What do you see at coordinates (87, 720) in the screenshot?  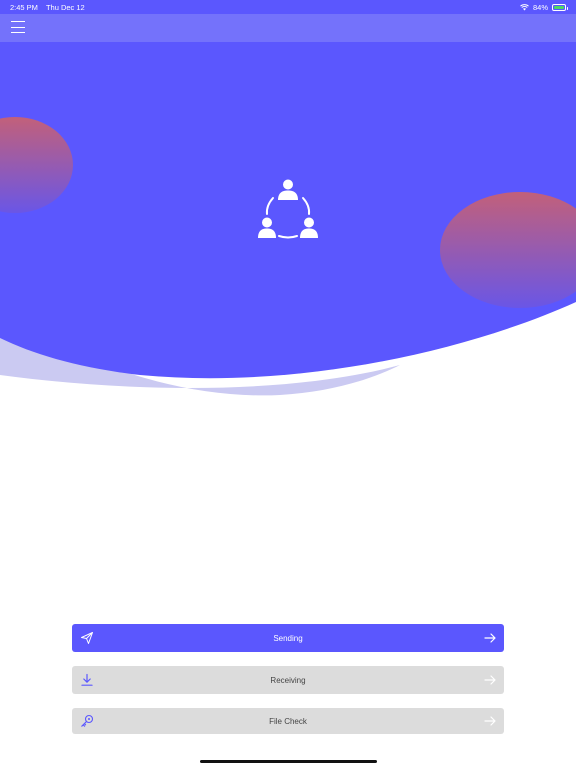 I see `key-icon` at bounding box center [87, 720].